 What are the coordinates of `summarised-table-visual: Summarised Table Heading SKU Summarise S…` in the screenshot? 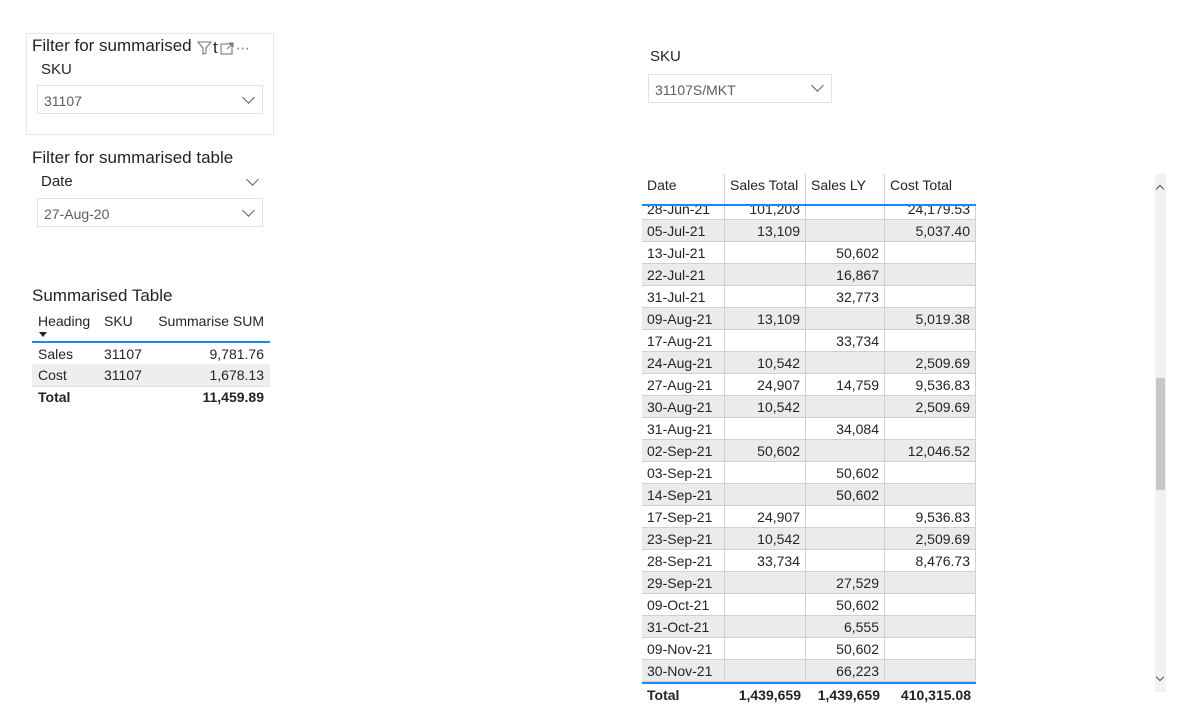 It's located at (152, 351).